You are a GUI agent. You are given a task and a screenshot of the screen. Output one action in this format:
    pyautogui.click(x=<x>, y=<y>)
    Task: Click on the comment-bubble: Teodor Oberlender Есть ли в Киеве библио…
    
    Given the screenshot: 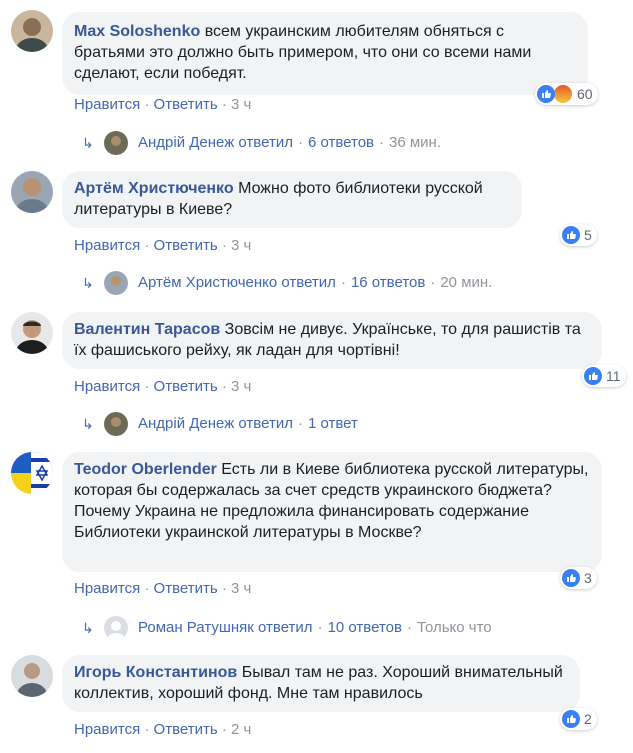 What is the action you would take?
    pyautogui.click(x=332, y=512)
    